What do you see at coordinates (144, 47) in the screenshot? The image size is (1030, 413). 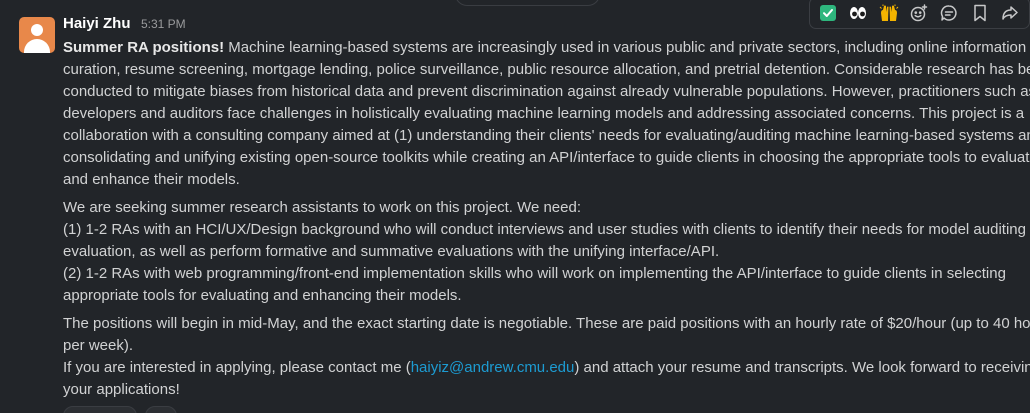 I see `intro-bold-heading: Summer RA positions!` at bounding box center [144, 47].